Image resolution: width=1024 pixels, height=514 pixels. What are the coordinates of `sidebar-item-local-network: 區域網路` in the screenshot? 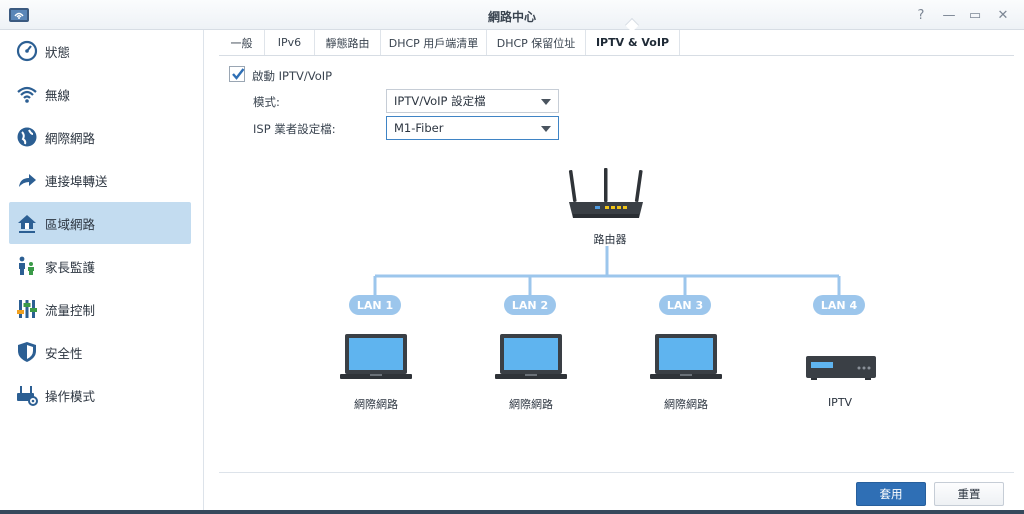 It's located at (100, 223).